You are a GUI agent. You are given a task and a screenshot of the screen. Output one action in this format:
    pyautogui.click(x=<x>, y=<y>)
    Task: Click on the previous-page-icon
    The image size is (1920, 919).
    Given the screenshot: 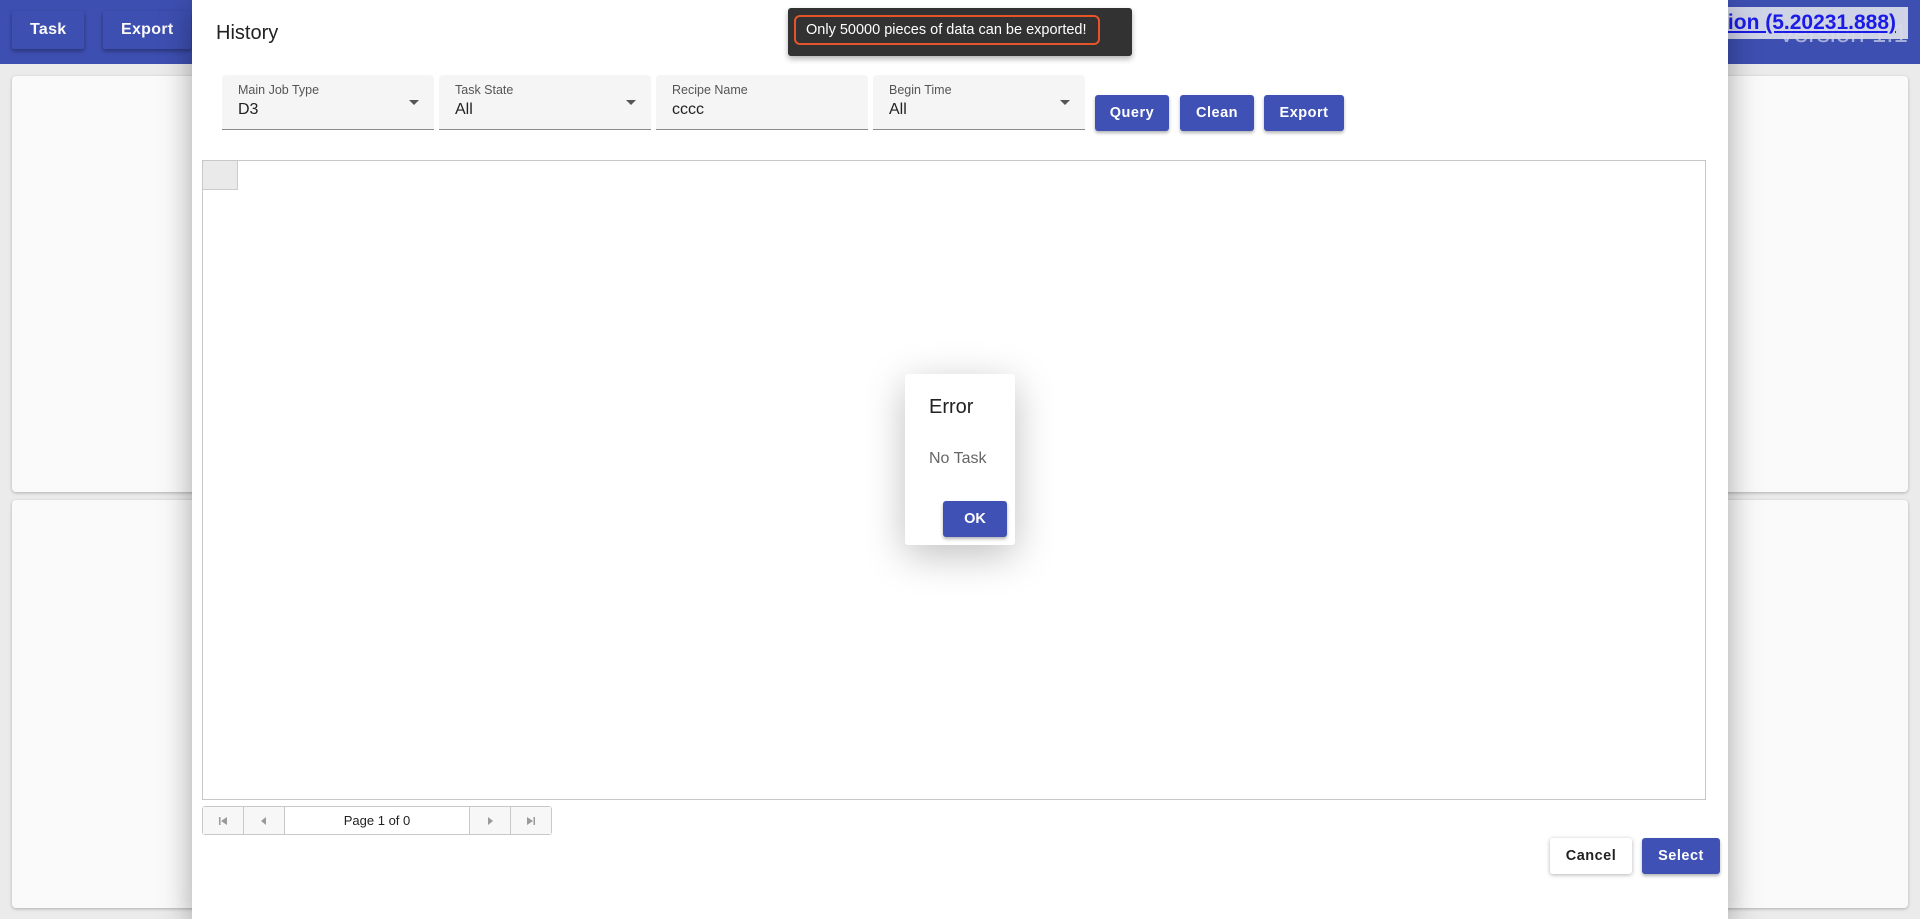 What is the action you would take?
    pyautogui.click(x=263, y=820)
    